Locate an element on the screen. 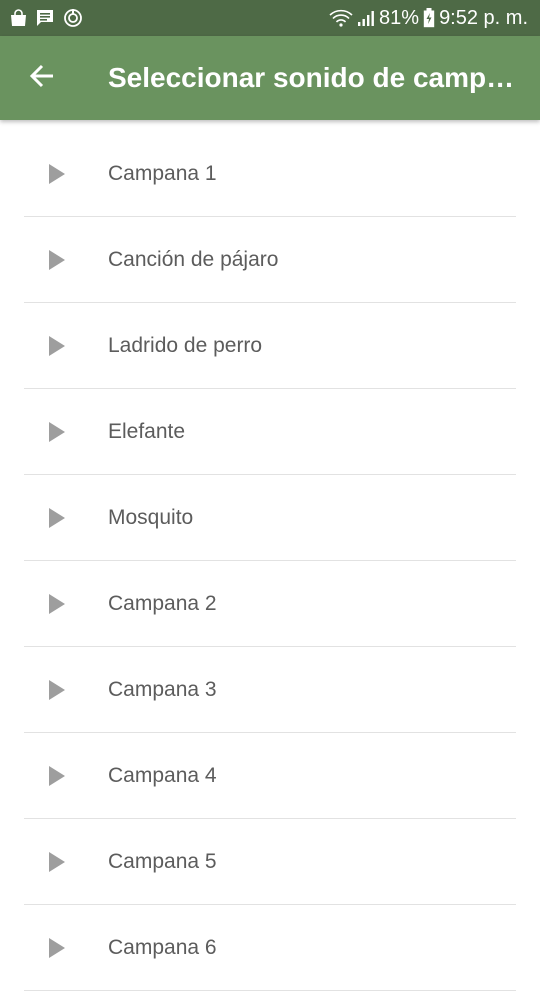 This screenshot has width=540, height=991. shopping-bag-icon is located at coordinates (18, 18).